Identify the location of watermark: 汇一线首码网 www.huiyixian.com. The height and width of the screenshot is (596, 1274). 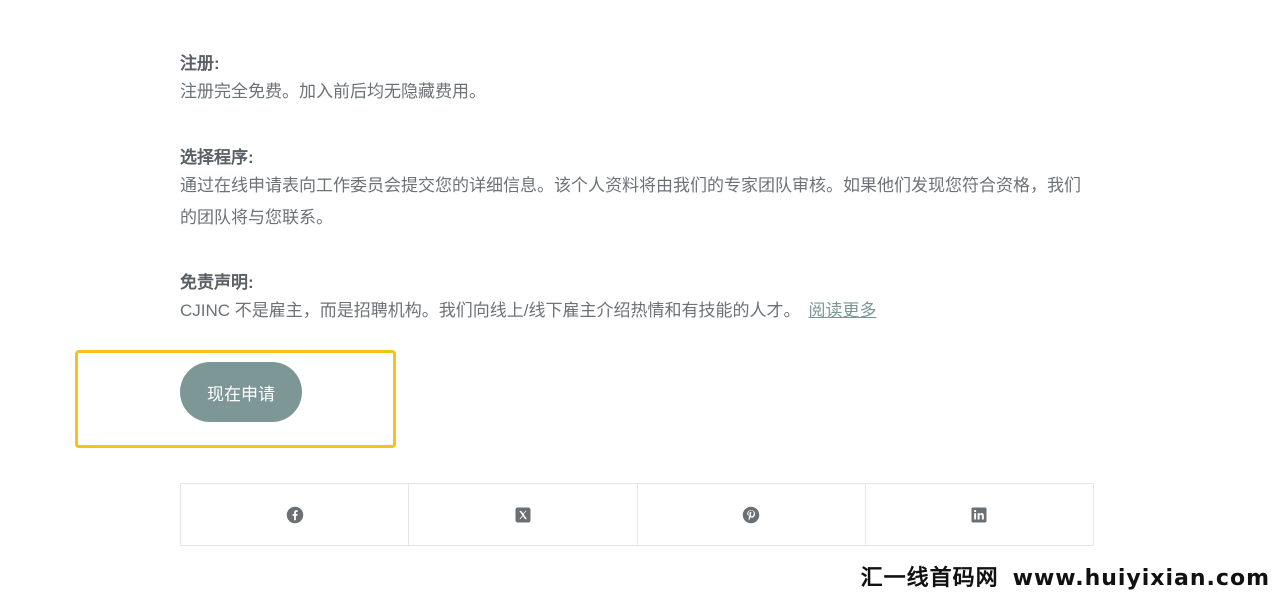
(1065, 576).